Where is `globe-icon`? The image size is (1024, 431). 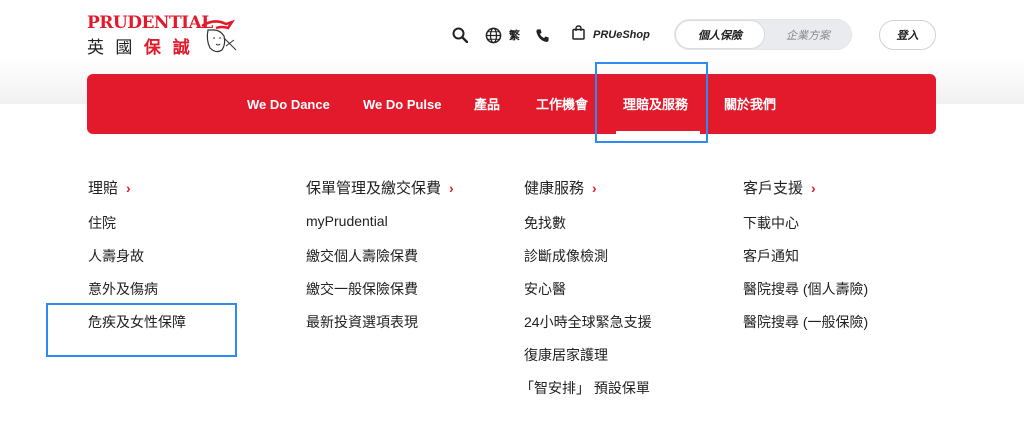
globe-icon is located at coordinates (493, 35).